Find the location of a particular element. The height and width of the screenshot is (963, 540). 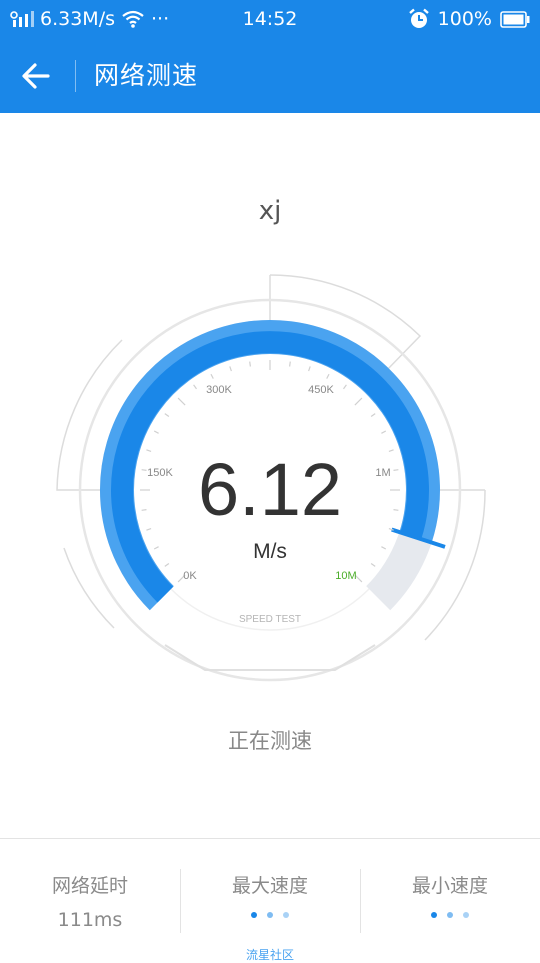

speed-test-caption: SPEED TEST is located at coordinates (270, 619).